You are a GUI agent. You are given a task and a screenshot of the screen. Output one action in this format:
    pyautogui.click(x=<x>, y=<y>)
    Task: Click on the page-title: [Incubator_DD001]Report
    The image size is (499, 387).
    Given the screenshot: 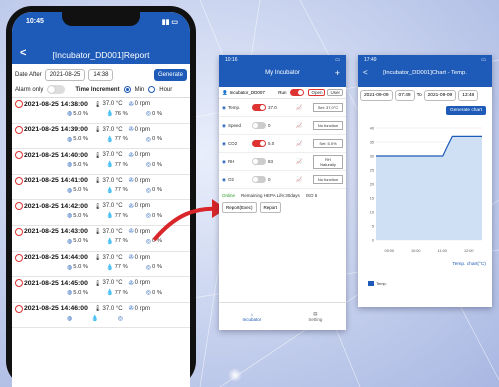 What is the action you would take?
    pyautogui.click(x=101, y=55)
    